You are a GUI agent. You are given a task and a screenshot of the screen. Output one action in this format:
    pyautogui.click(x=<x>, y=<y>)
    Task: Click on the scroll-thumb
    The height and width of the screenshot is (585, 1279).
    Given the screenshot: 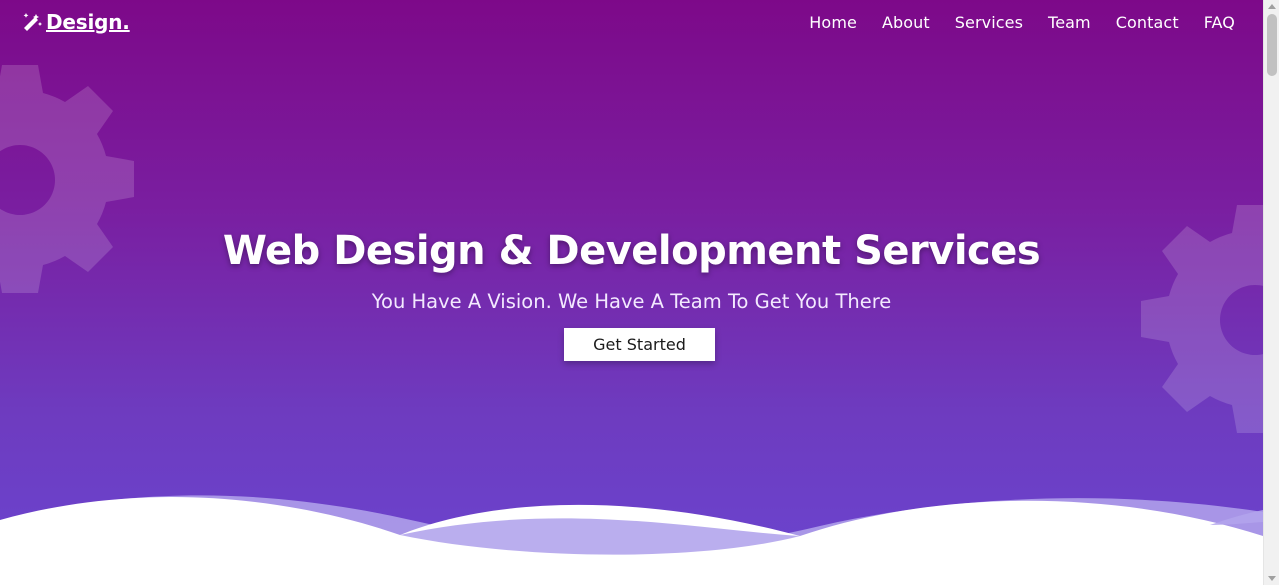 What is the action you would take?
    pyautogui.click(x=1272, y=45)
    